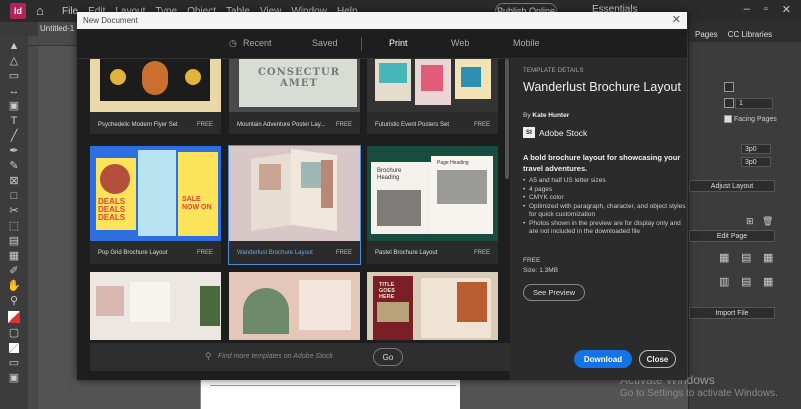  What do you see at coordinates (14, 91) in the screenshot?
I see `gap-tool-icon: ↔` at bounding box center [14, 91].